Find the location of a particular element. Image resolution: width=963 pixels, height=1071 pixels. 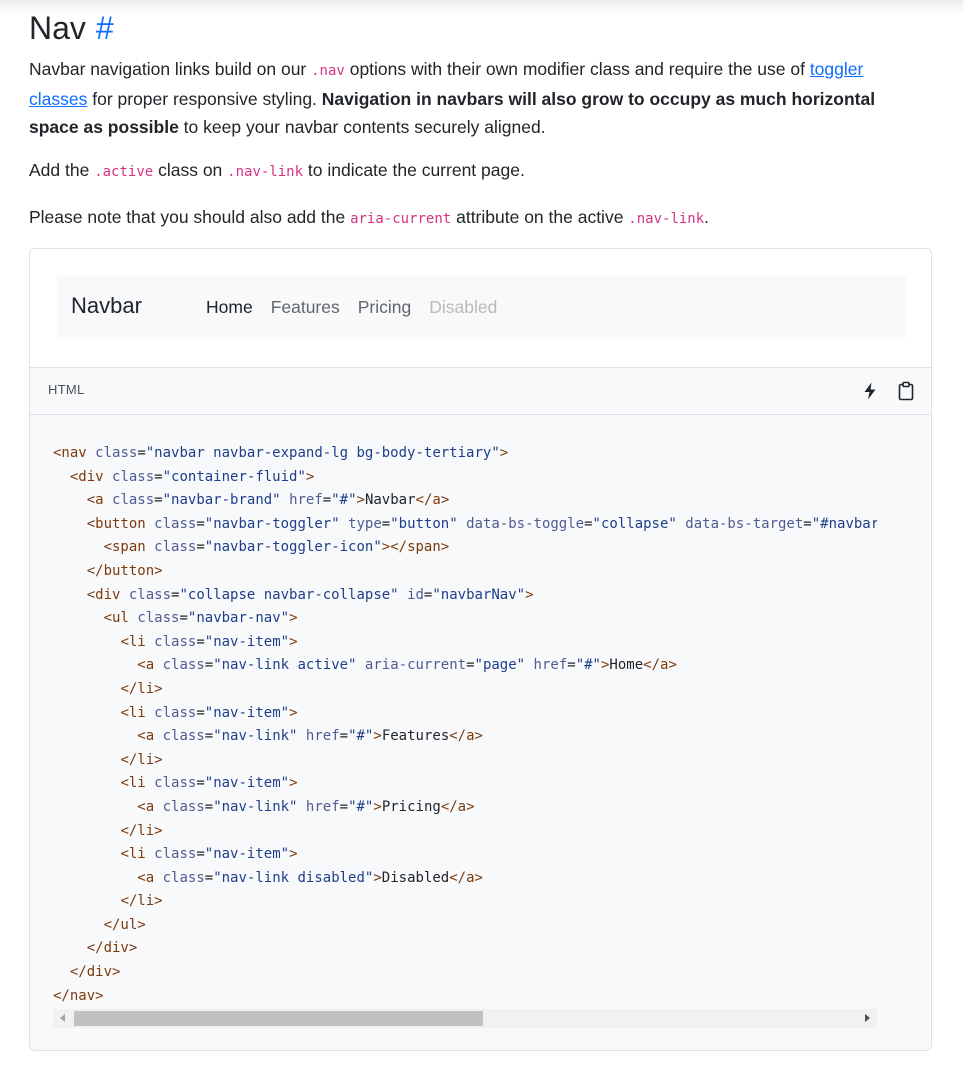

anchor-link: # is located at coordinates (105, 28).